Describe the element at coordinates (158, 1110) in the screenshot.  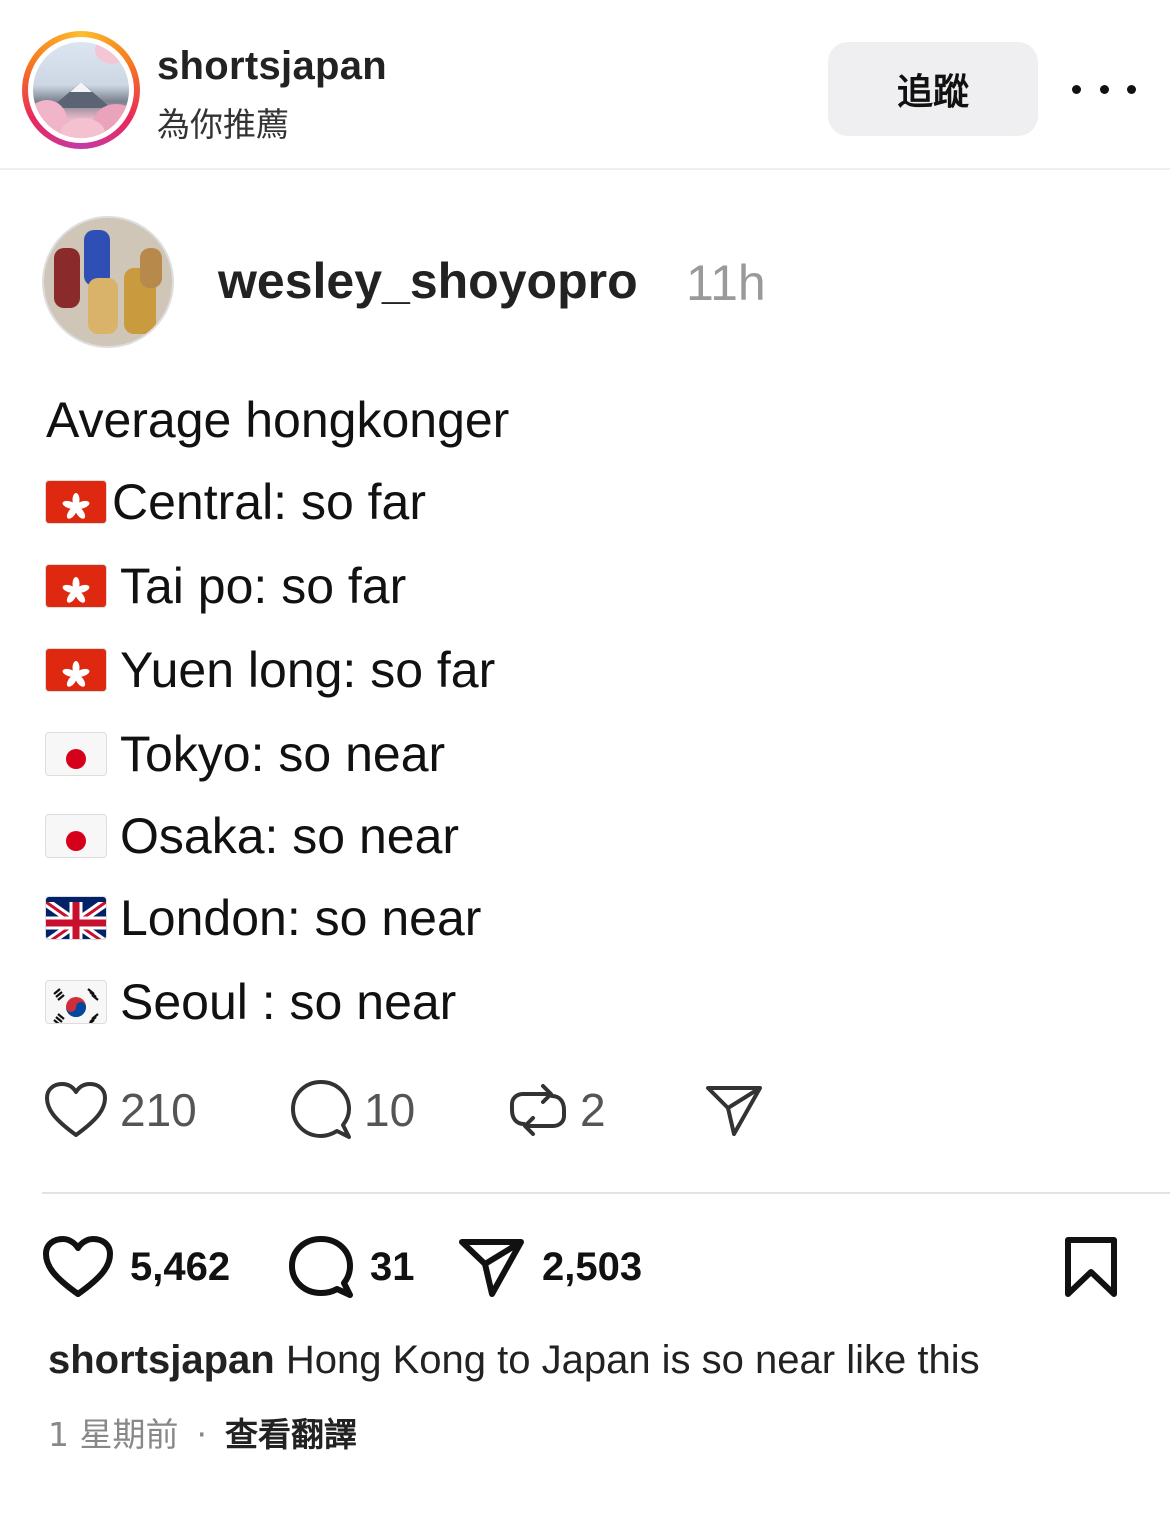
I see `embedded-like-count: 210` at that location.